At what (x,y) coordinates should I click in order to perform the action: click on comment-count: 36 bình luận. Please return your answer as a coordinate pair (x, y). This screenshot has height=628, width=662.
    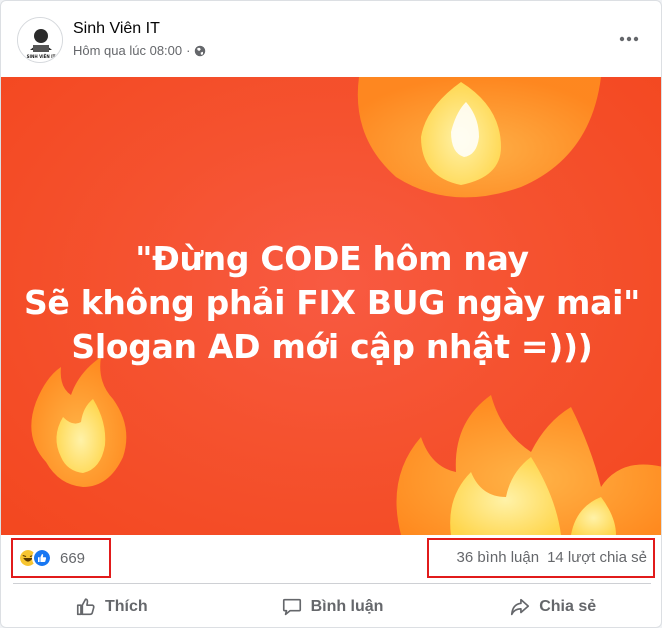
    Looking at the image, I should click on (497, 557).